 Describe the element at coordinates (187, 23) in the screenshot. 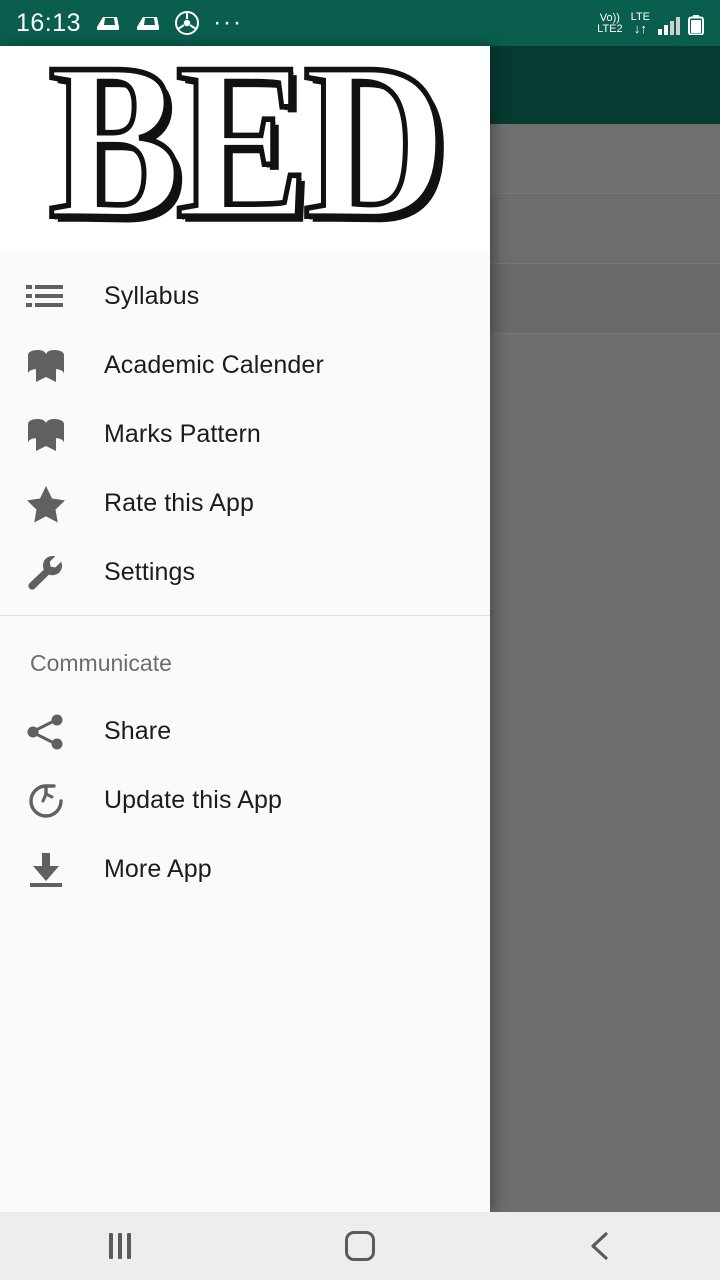

I see `data-saver-icon` at that location.